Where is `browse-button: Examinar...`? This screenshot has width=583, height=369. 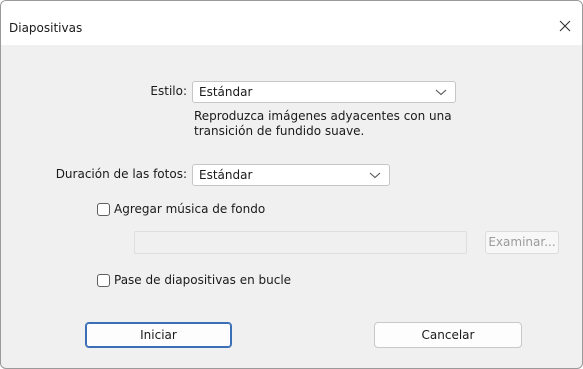
browse-button: Examinar... is located at coordinates (522, 242).